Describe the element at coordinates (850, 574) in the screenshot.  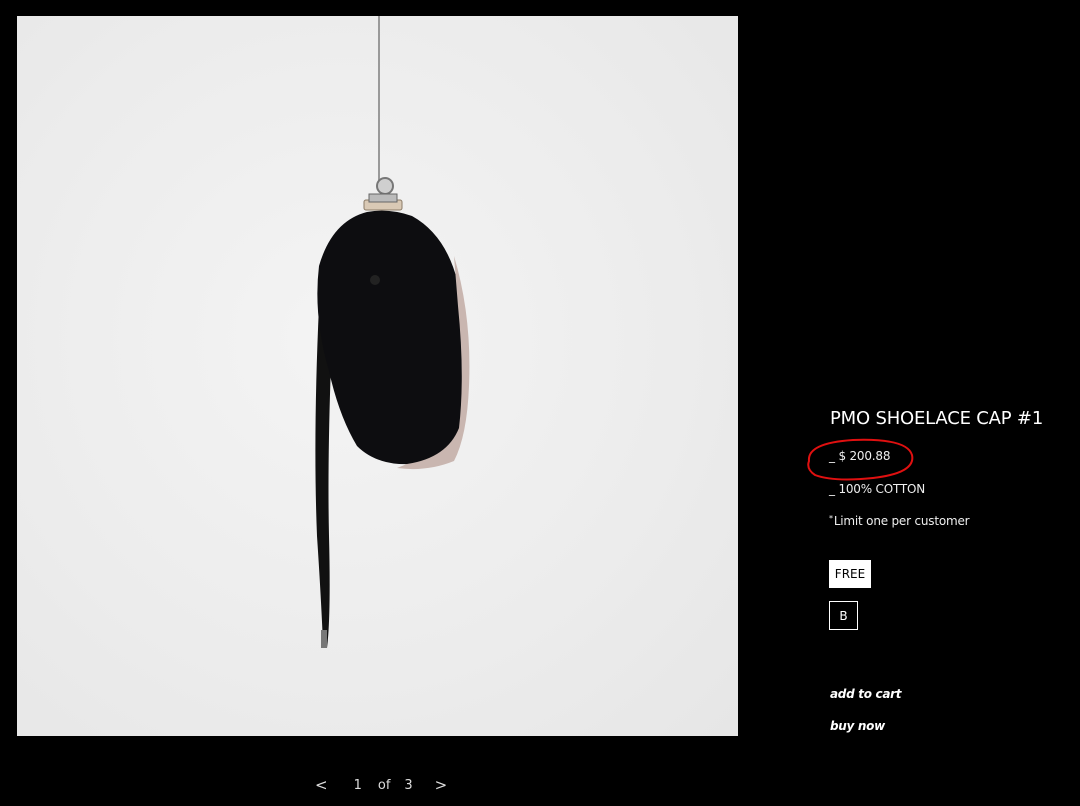
I see `size-option-free: FREE` at that location.